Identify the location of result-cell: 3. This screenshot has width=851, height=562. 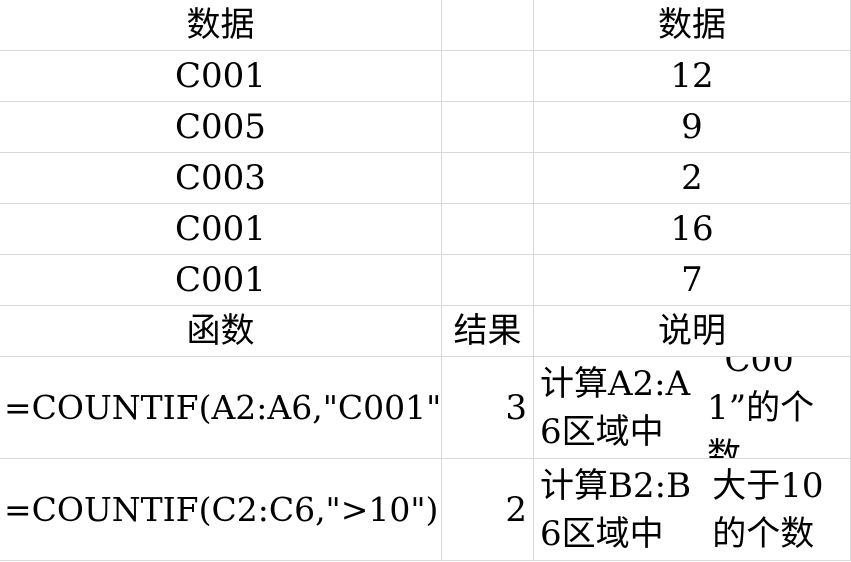
(488, 408).